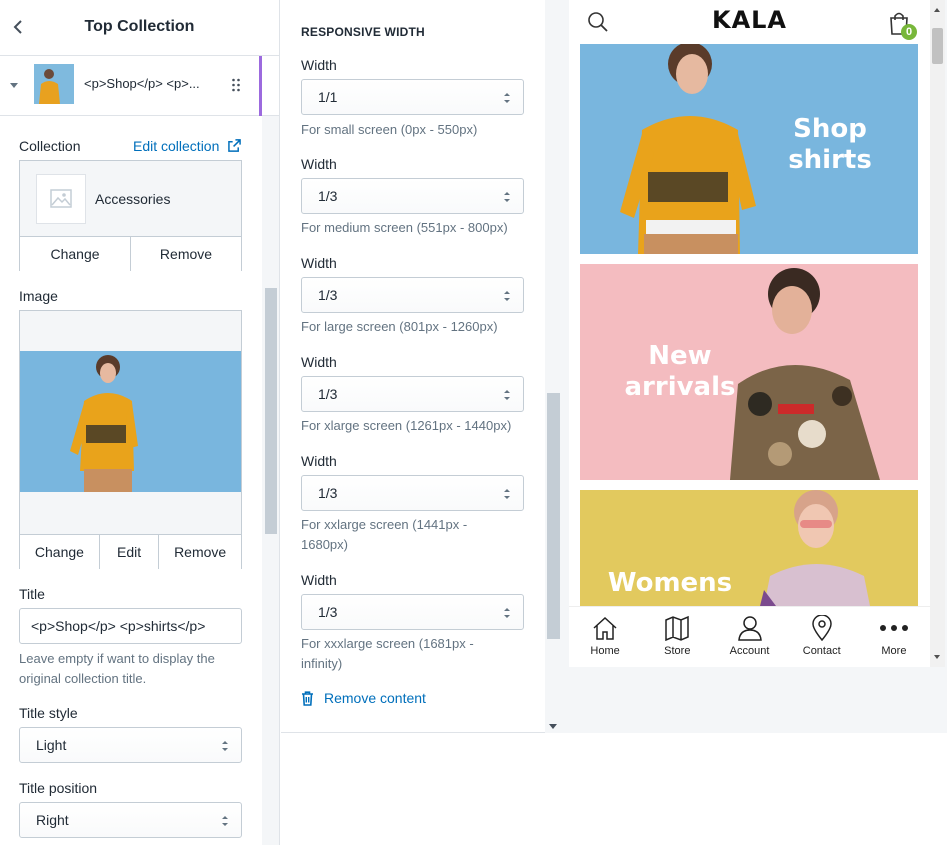  What do you see at coordinates (236, 85) in the screenshot?
I see `drag-handle-icon` at bounding box center [236, 85].